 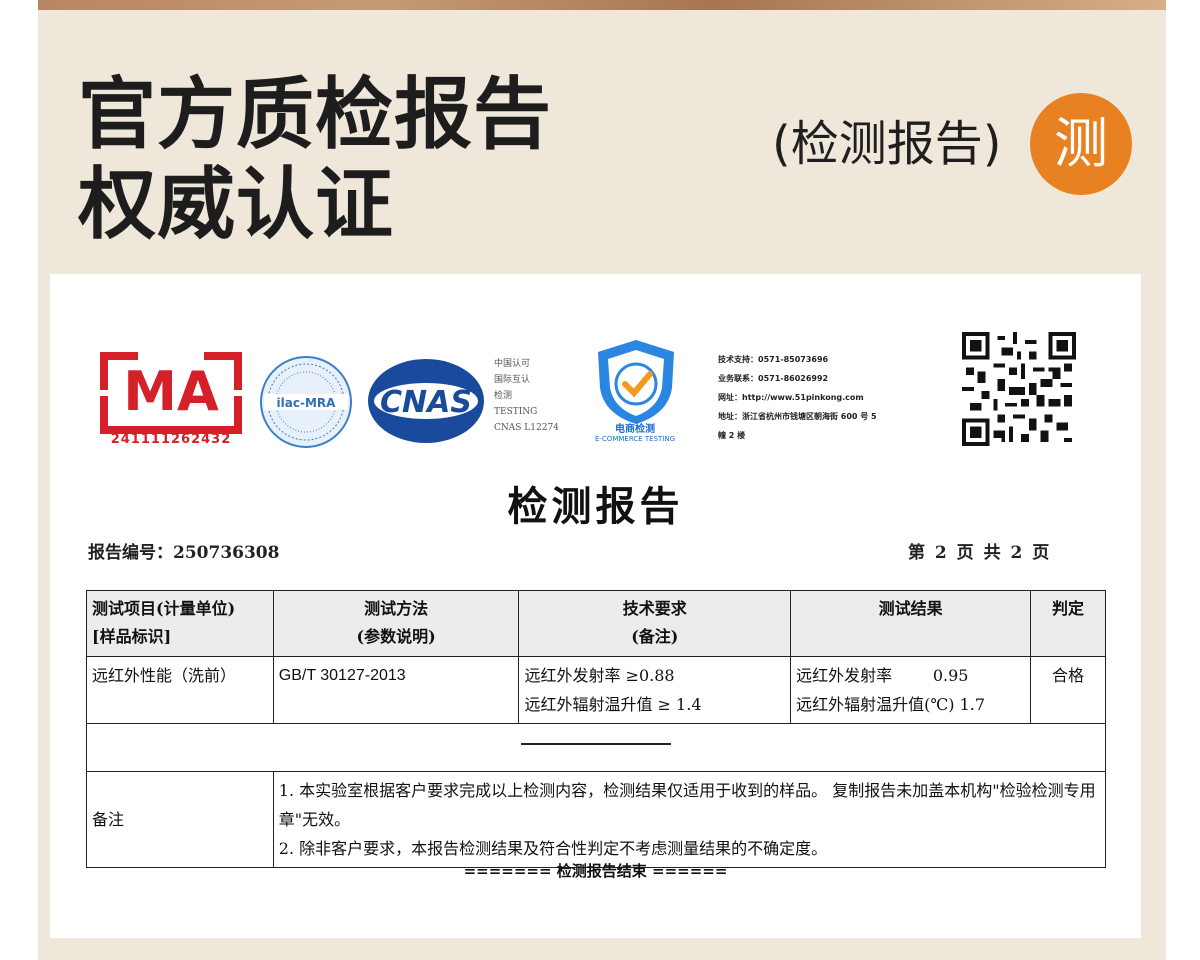 What do you see at coordinates (315, 115) in the screenshot?
I see `headline-line1: 官方质检报告` at bounding box center [315, 115].